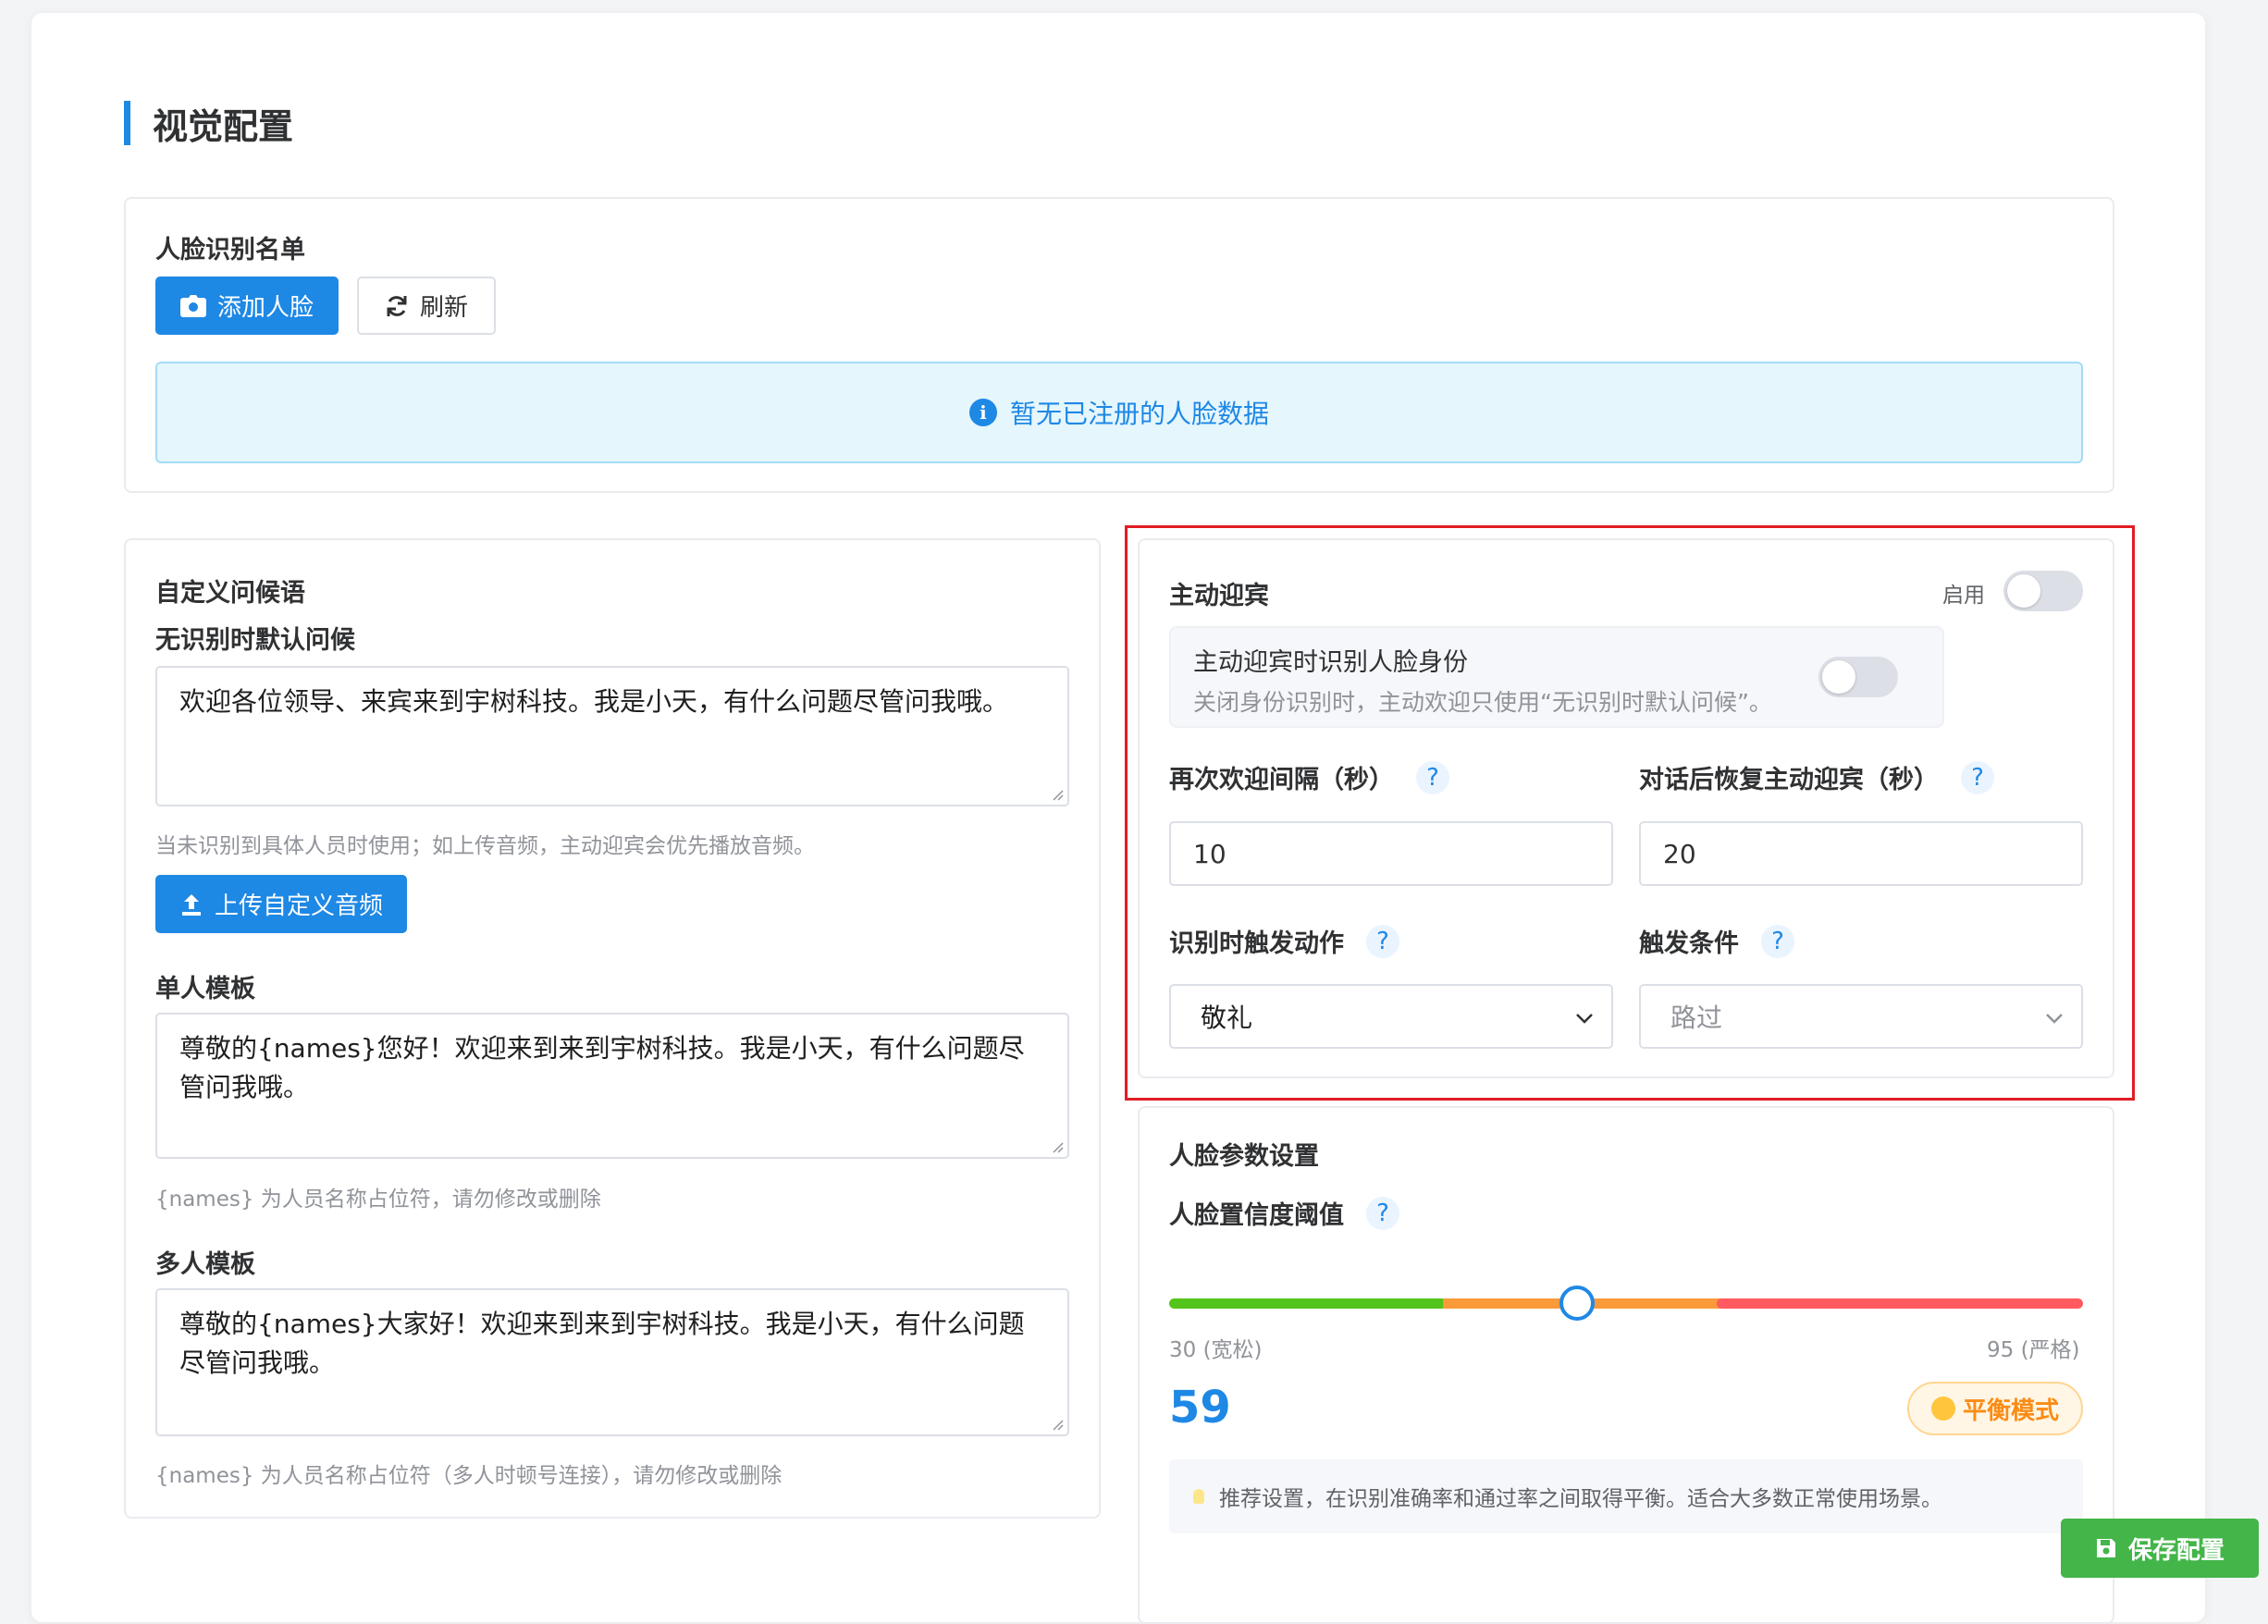 The height and width of the screenshot is (1624, 2268). I want to click on refresh-icon, so click(397, 305).